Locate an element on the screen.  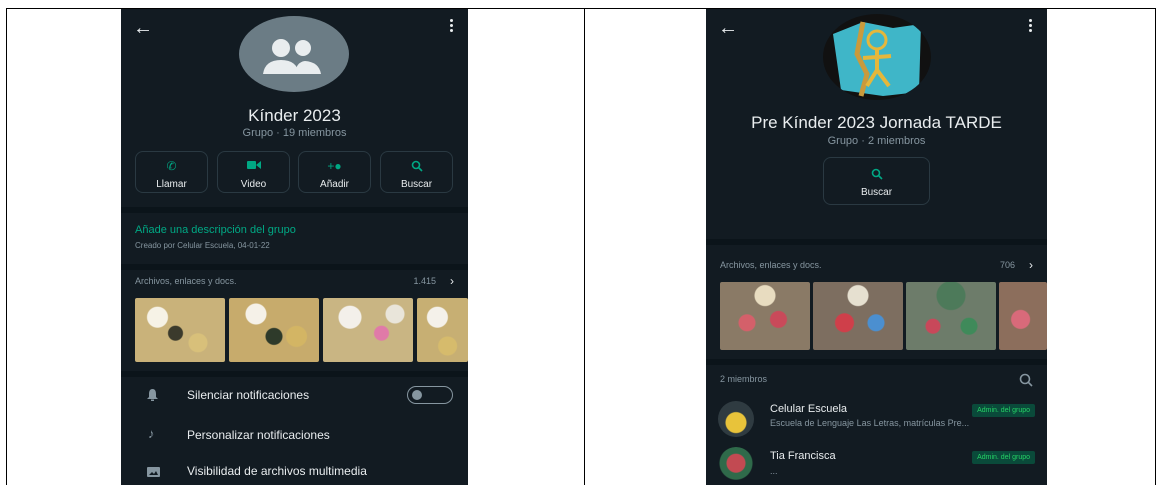
media-header: Archivos, enlaces y docs. 1.415 › is located at coordinates (294, 281).